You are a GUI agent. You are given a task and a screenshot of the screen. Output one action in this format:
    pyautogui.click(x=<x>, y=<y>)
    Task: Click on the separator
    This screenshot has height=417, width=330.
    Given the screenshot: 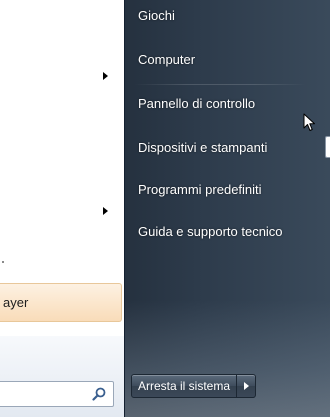 What is the action you would take?
    pyautogui.click(x=220, y=84)
    